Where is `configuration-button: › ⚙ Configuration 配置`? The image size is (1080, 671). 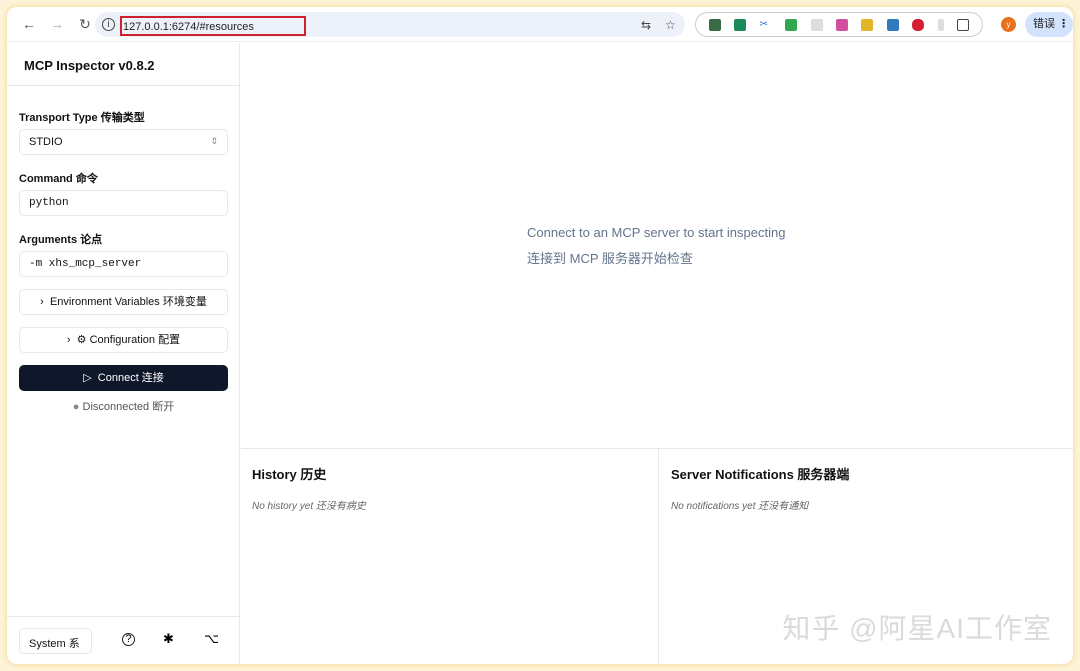
configuration-button: › ⚙ Configuration 配置 is located at coordinates (123, 340).